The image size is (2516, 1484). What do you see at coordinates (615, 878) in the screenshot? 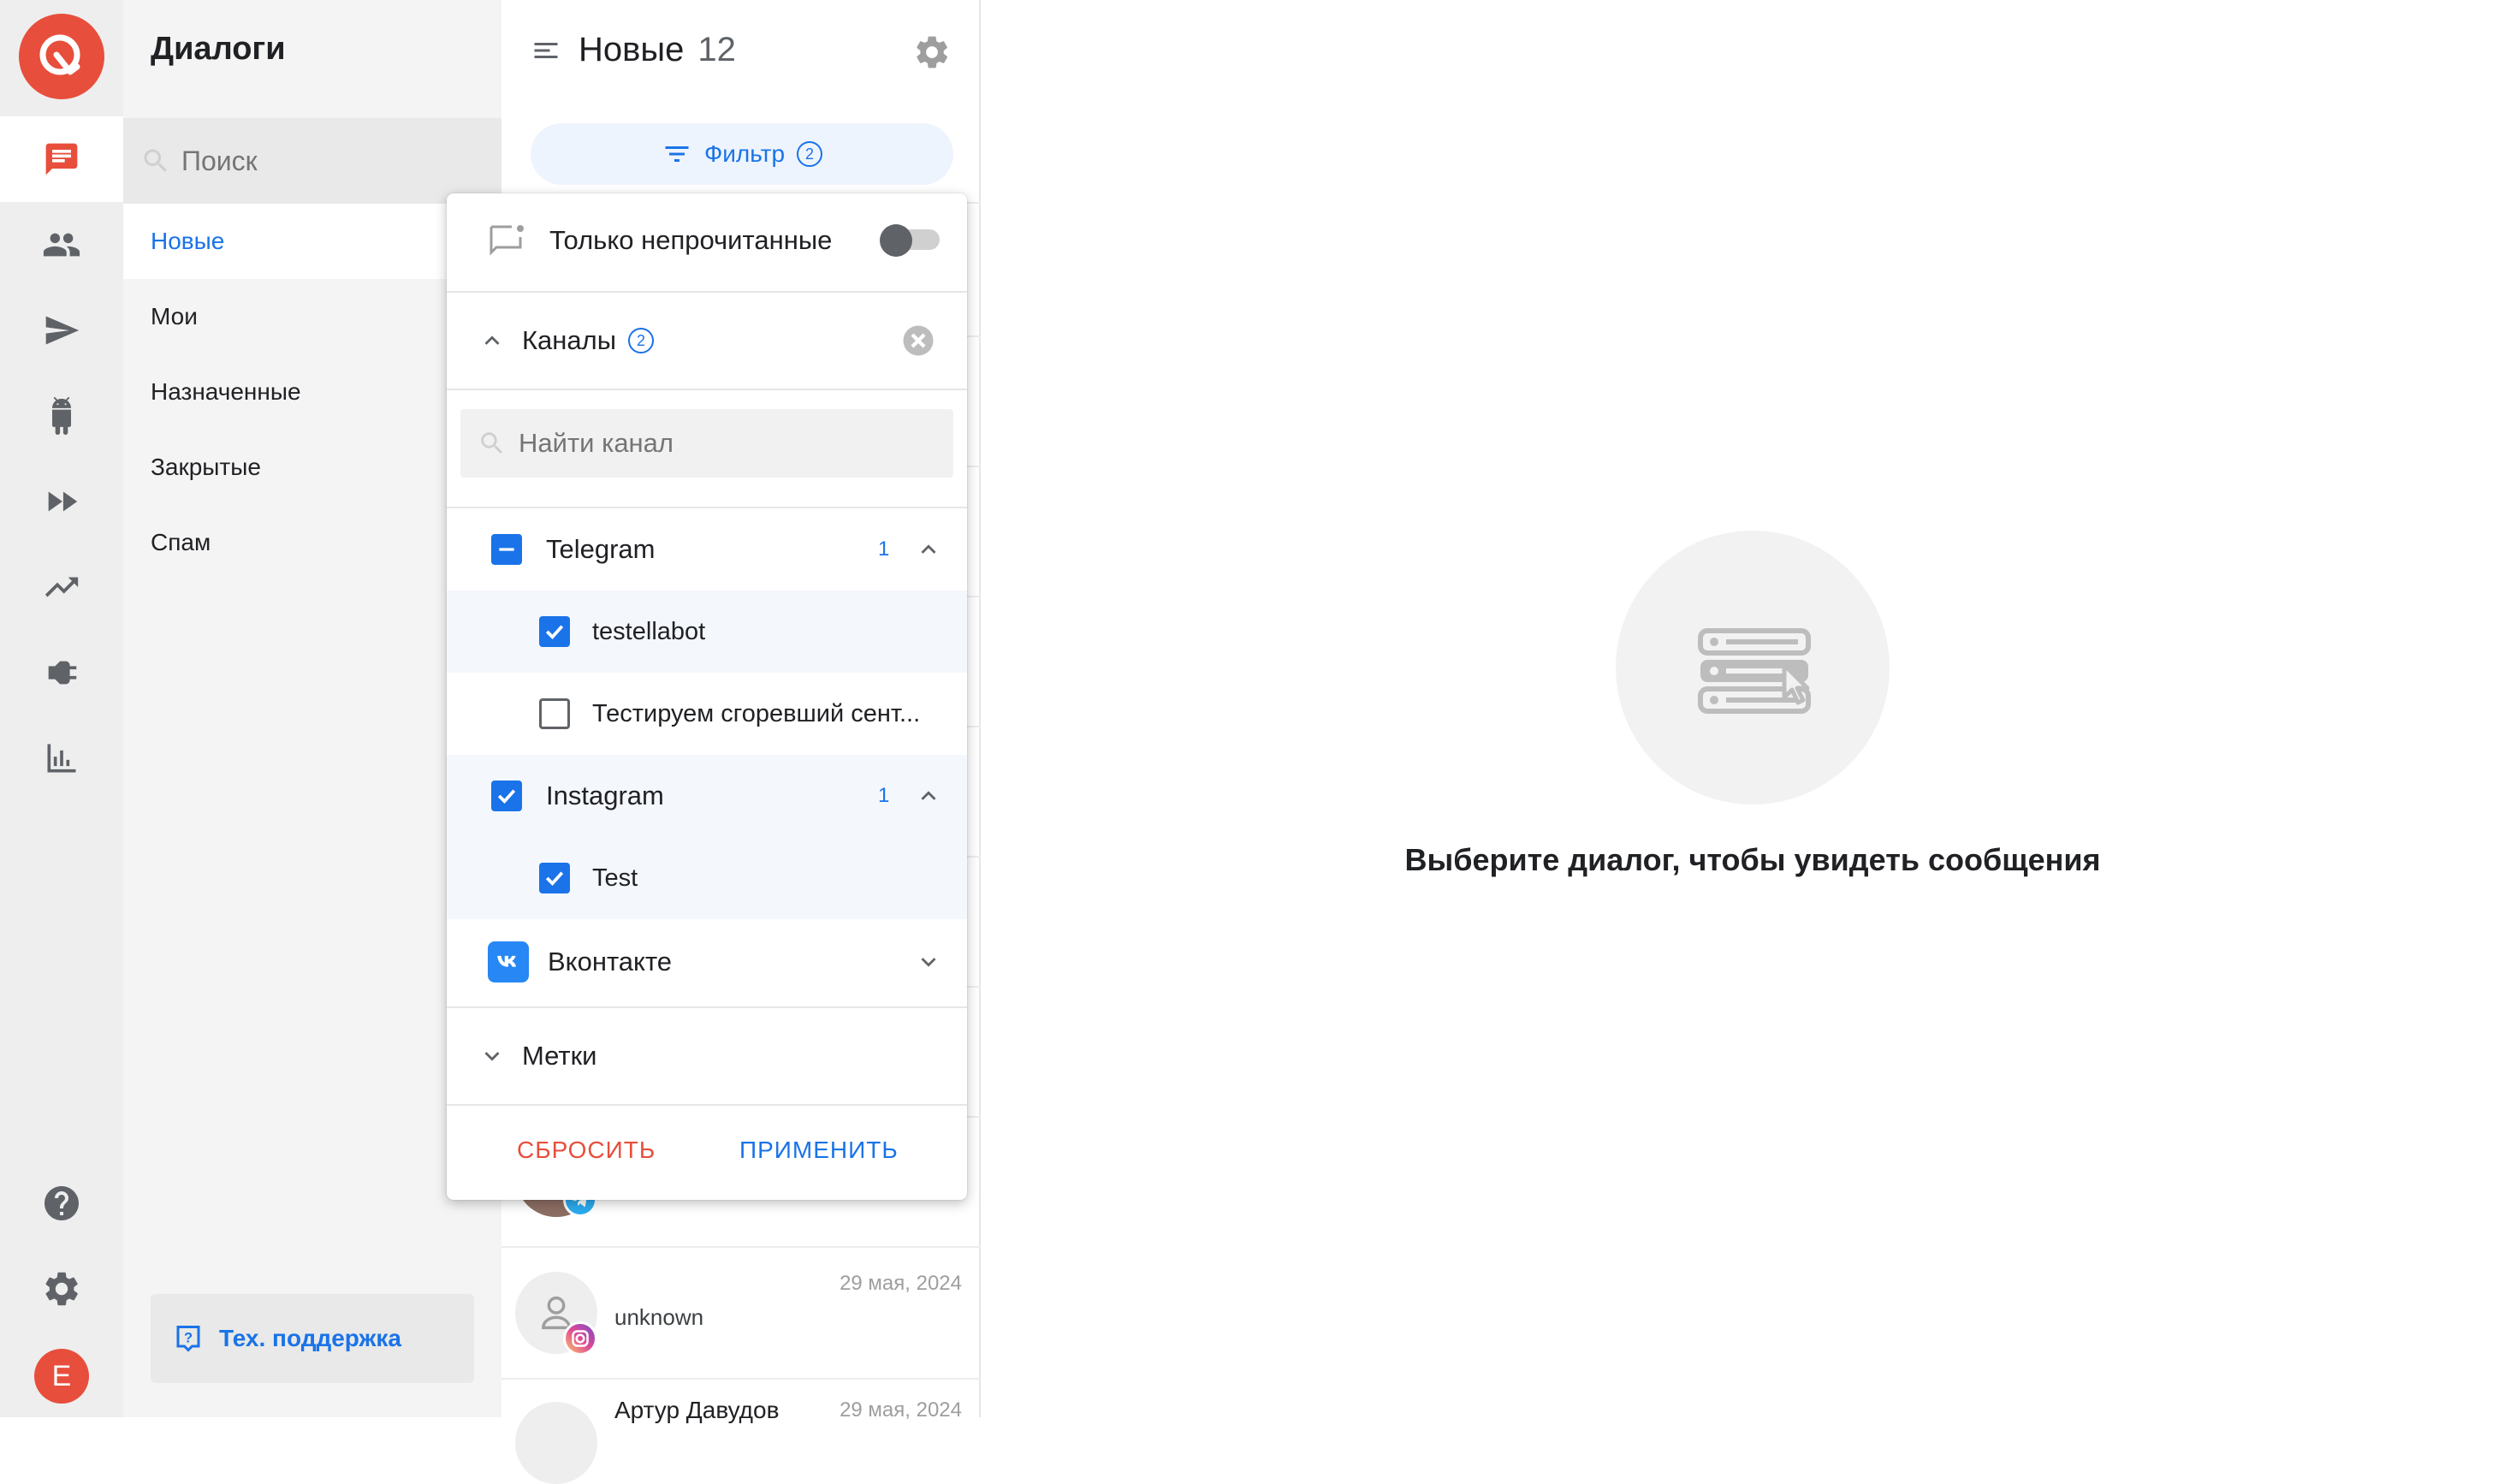
I see `test-label: Test` at bounding box center [615, 878].